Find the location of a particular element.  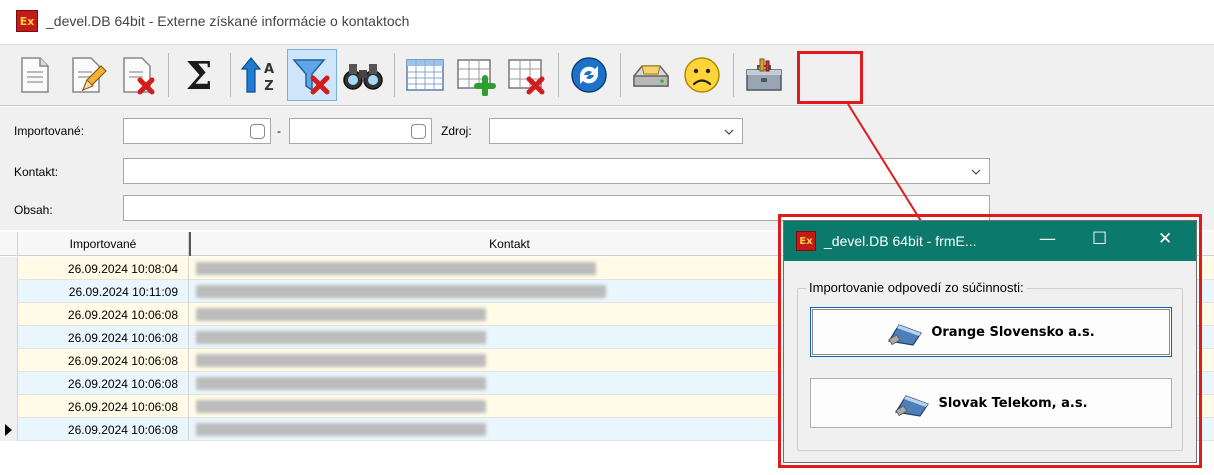

toolbar: Σ A Z is located at coordinates (607, 75).